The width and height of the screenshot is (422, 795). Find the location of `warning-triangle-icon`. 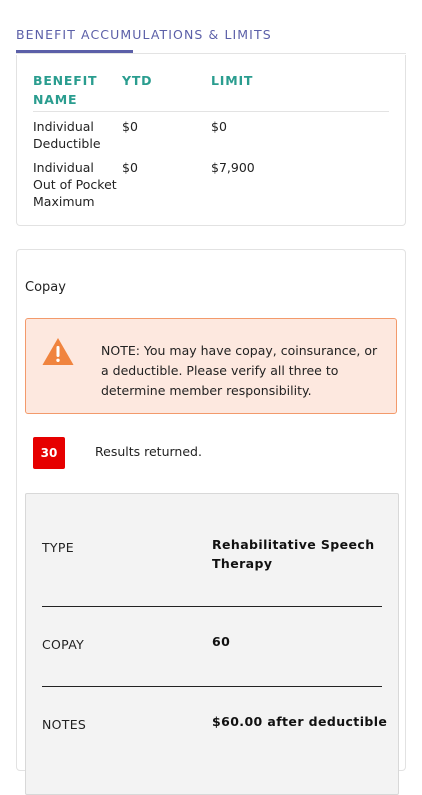

warning-triangle-icon is located at coordinates (58, 351).